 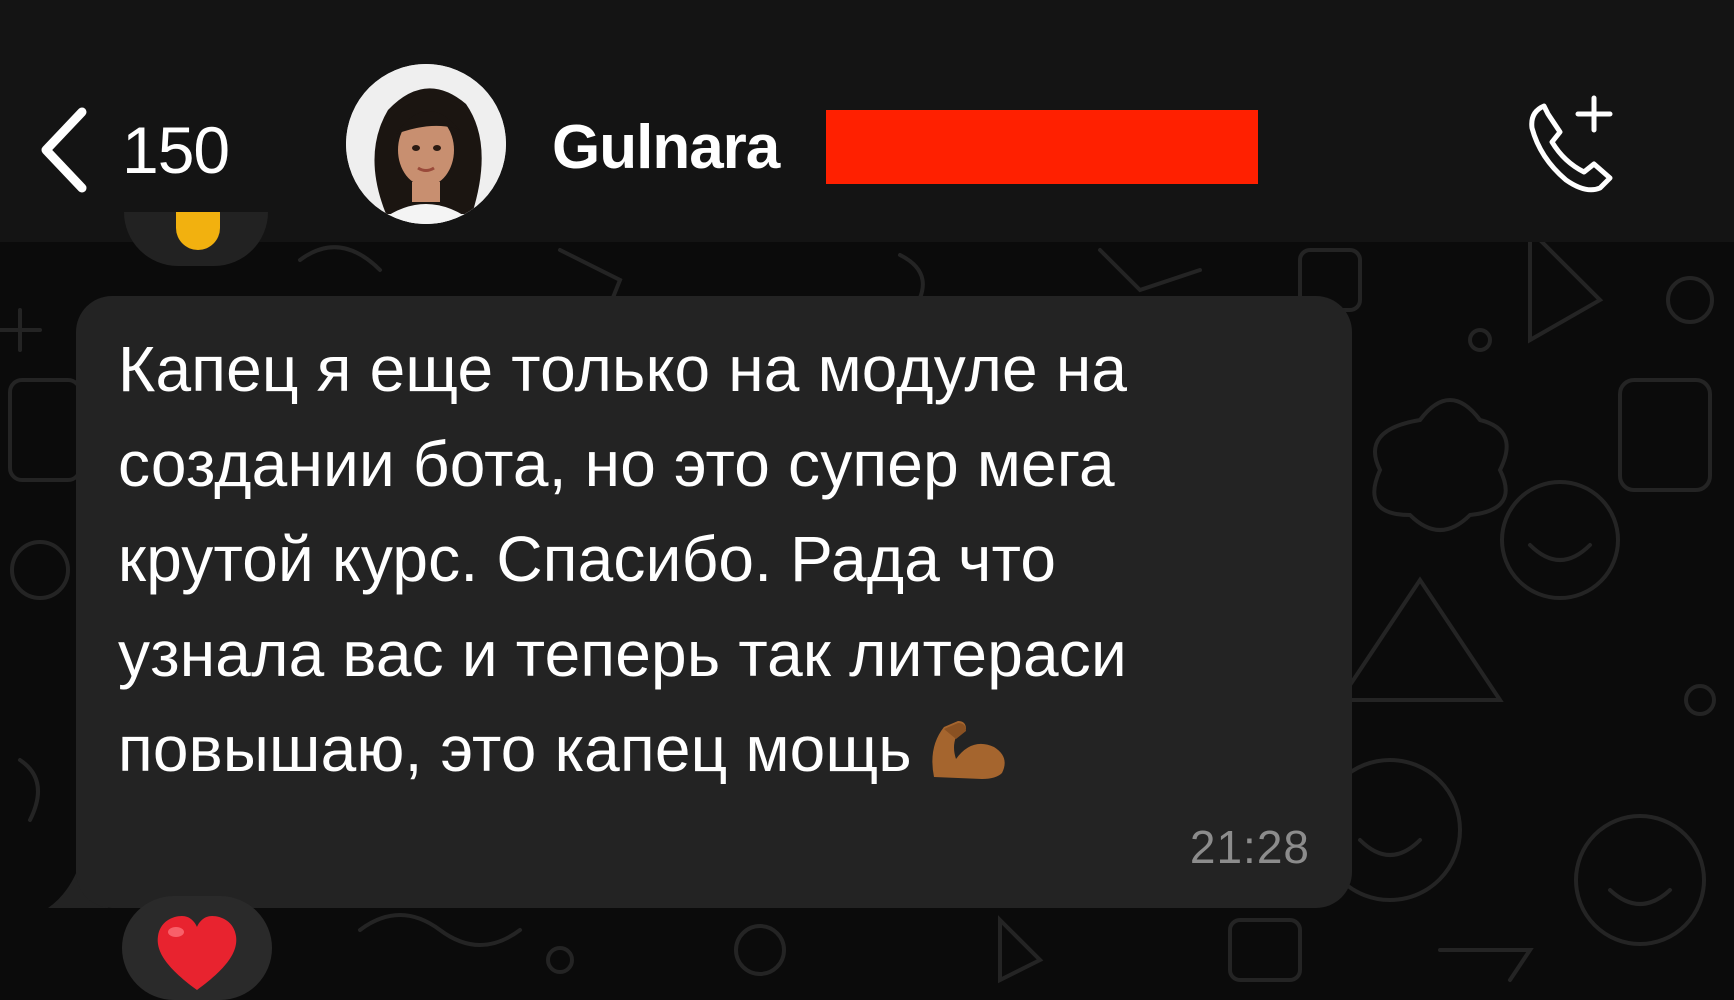 I want to click on avatar-photo, so click(x=426, y=144).